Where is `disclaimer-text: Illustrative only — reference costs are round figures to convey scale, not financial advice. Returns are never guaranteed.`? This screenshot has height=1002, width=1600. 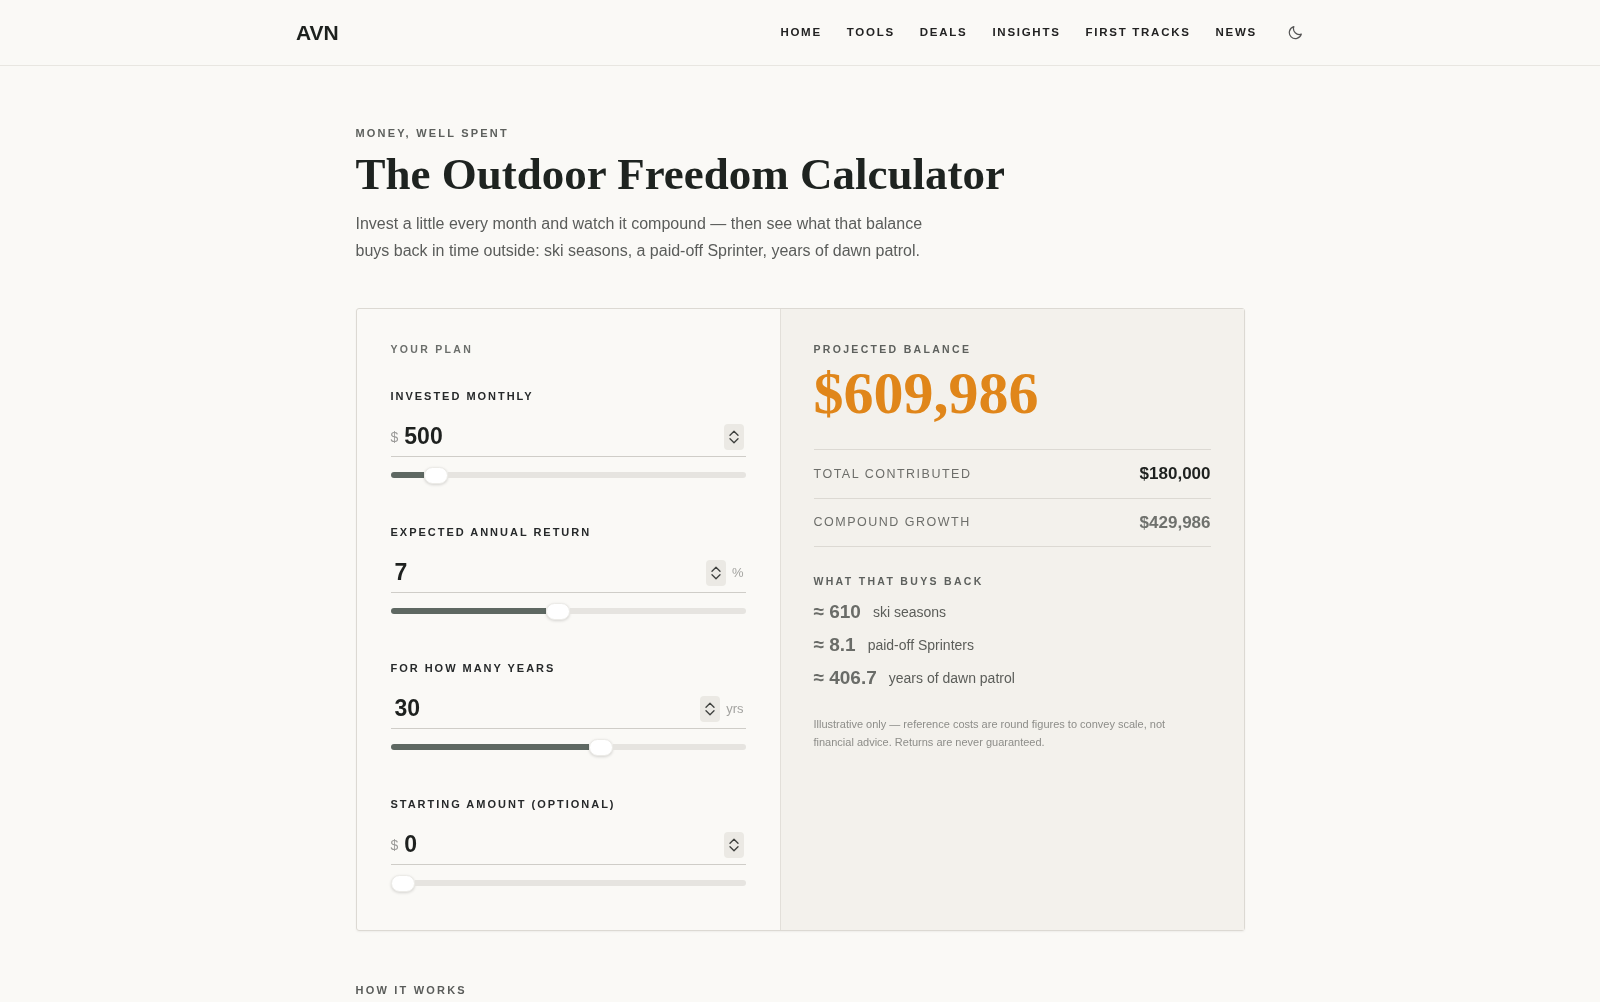 disclaimer-text: Illustrative only — reference costs are round figures to convey scale, not financial advice. Returns are never guaranteed. is located at coordinates (990, 733).